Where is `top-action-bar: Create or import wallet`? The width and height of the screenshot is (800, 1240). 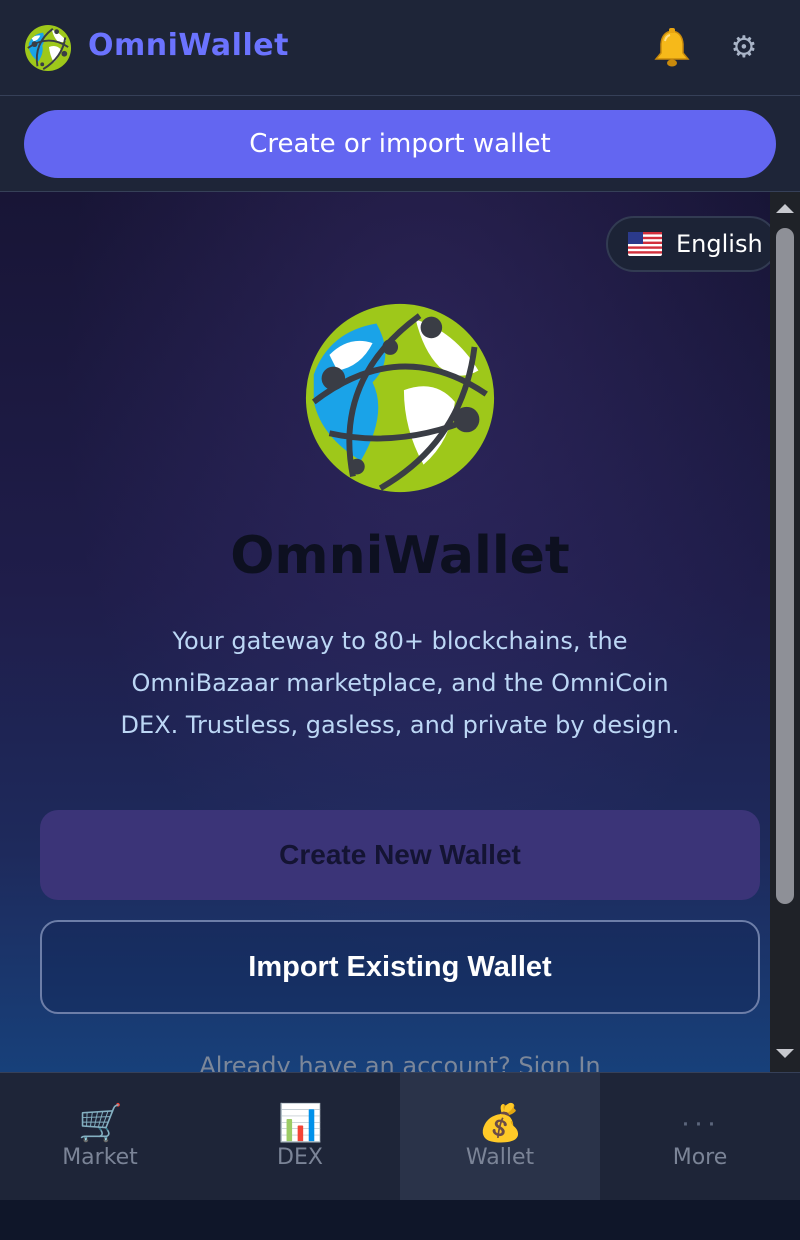 top-action-bar: Create or import wallet is located at coordinates (400, 144).